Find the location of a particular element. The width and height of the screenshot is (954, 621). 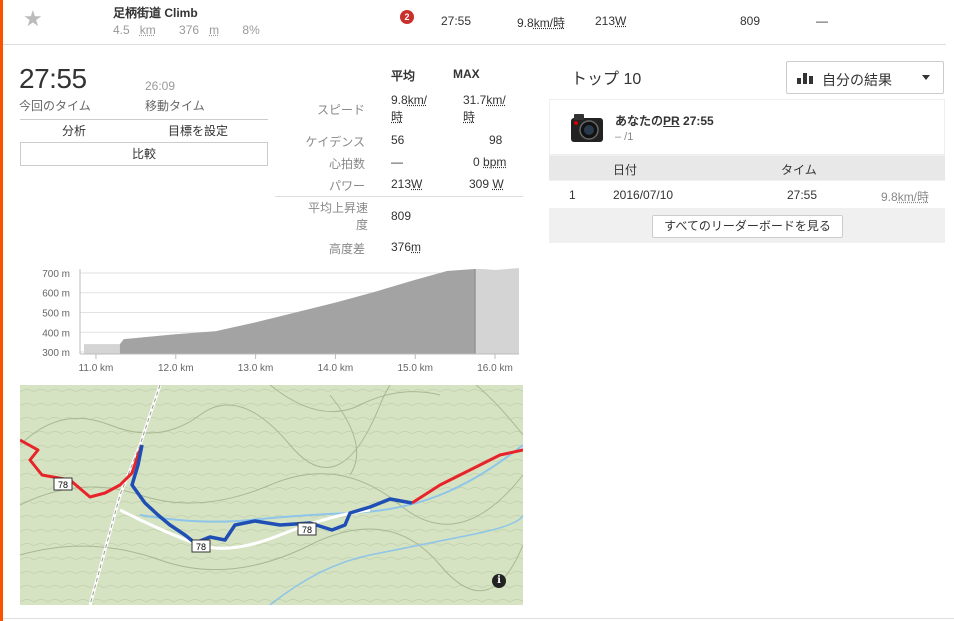

col-time: タイム is located at coordinates (799, 170).